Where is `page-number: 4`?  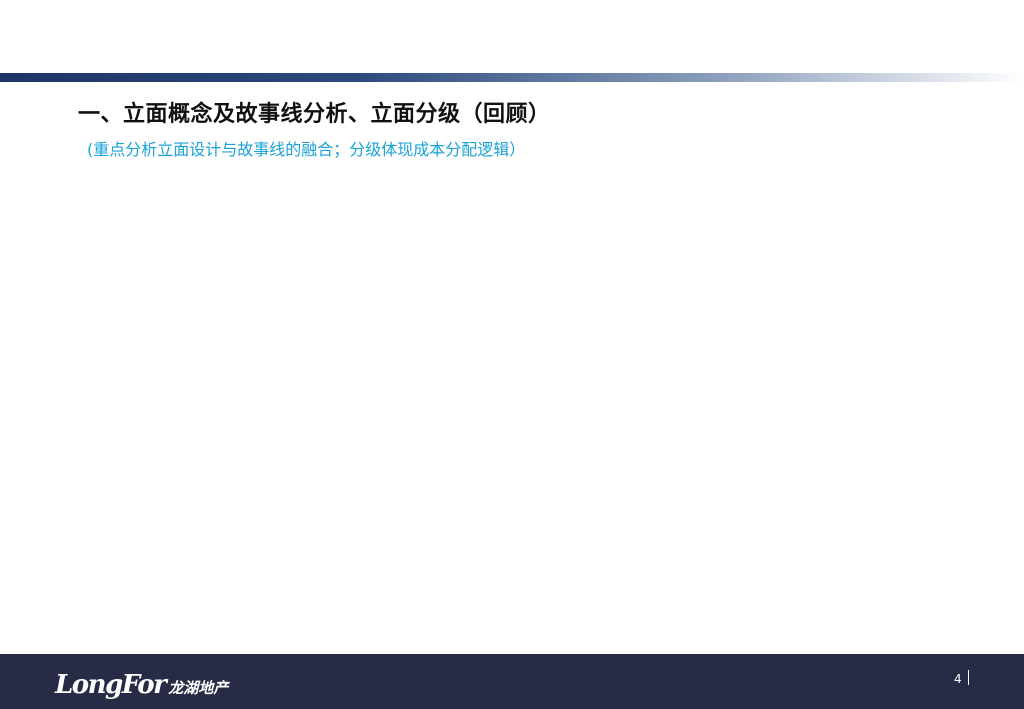
page-number: 4 is located at coordinates (958, 679).